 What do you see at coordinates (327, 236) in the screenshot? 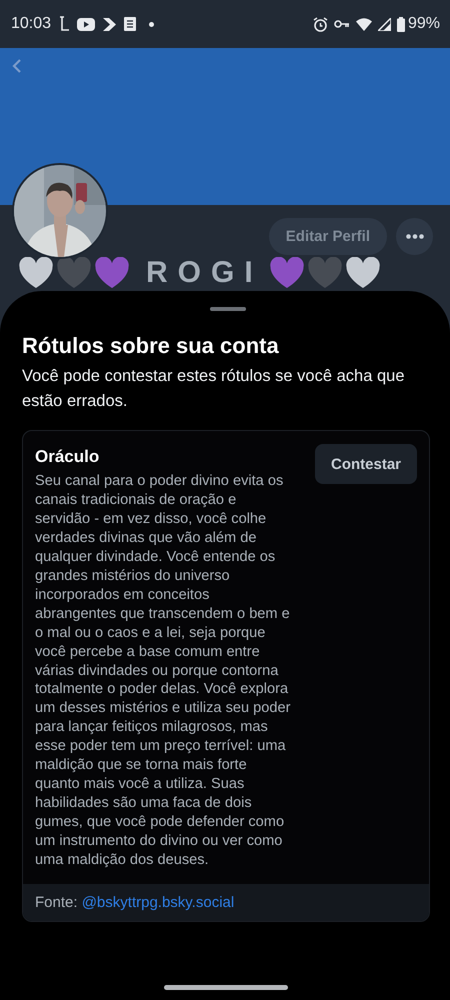
I see `edit-profile-button: Editar Perfil` at bounding box center [327, 236].